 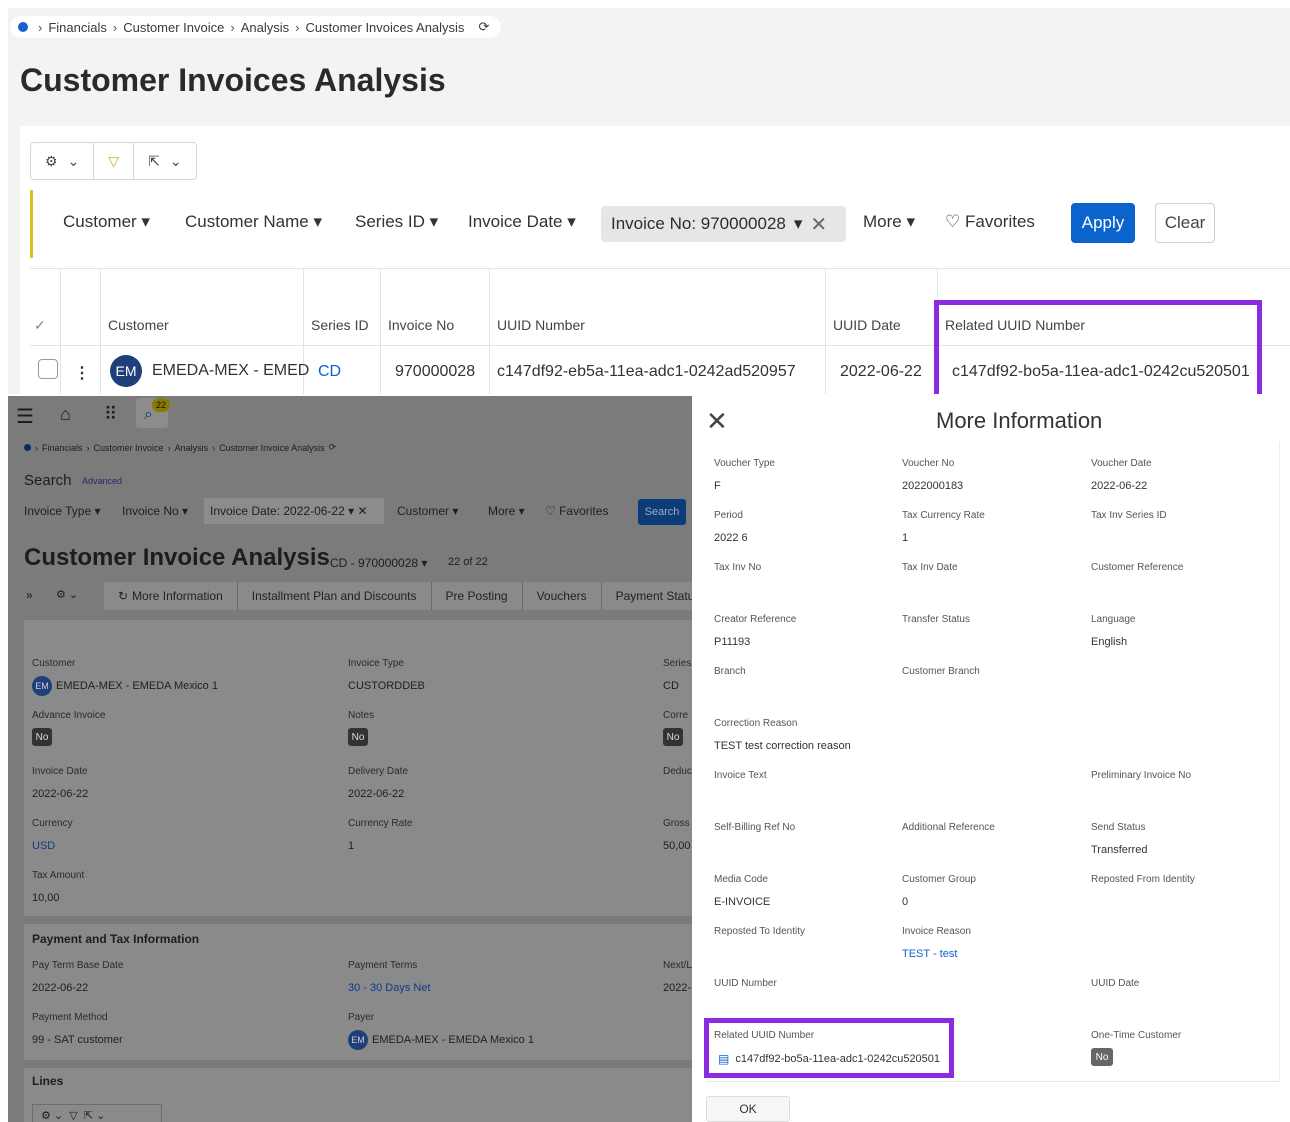 What do you see at coordinates (647, 596) in the screenshot?
I see `tab-payment-status: Payment Status` at bounding box center [647, 596].